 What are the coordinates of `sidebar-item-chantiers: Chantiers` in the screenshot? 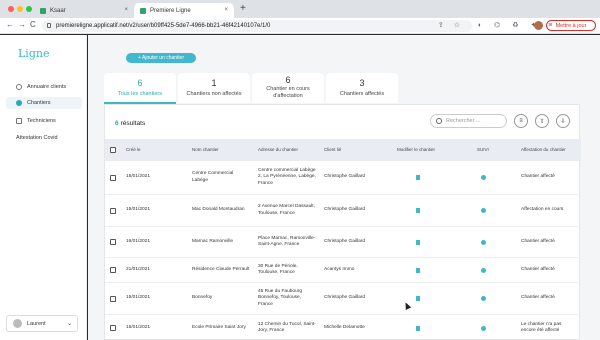 It's located at (44, 103).